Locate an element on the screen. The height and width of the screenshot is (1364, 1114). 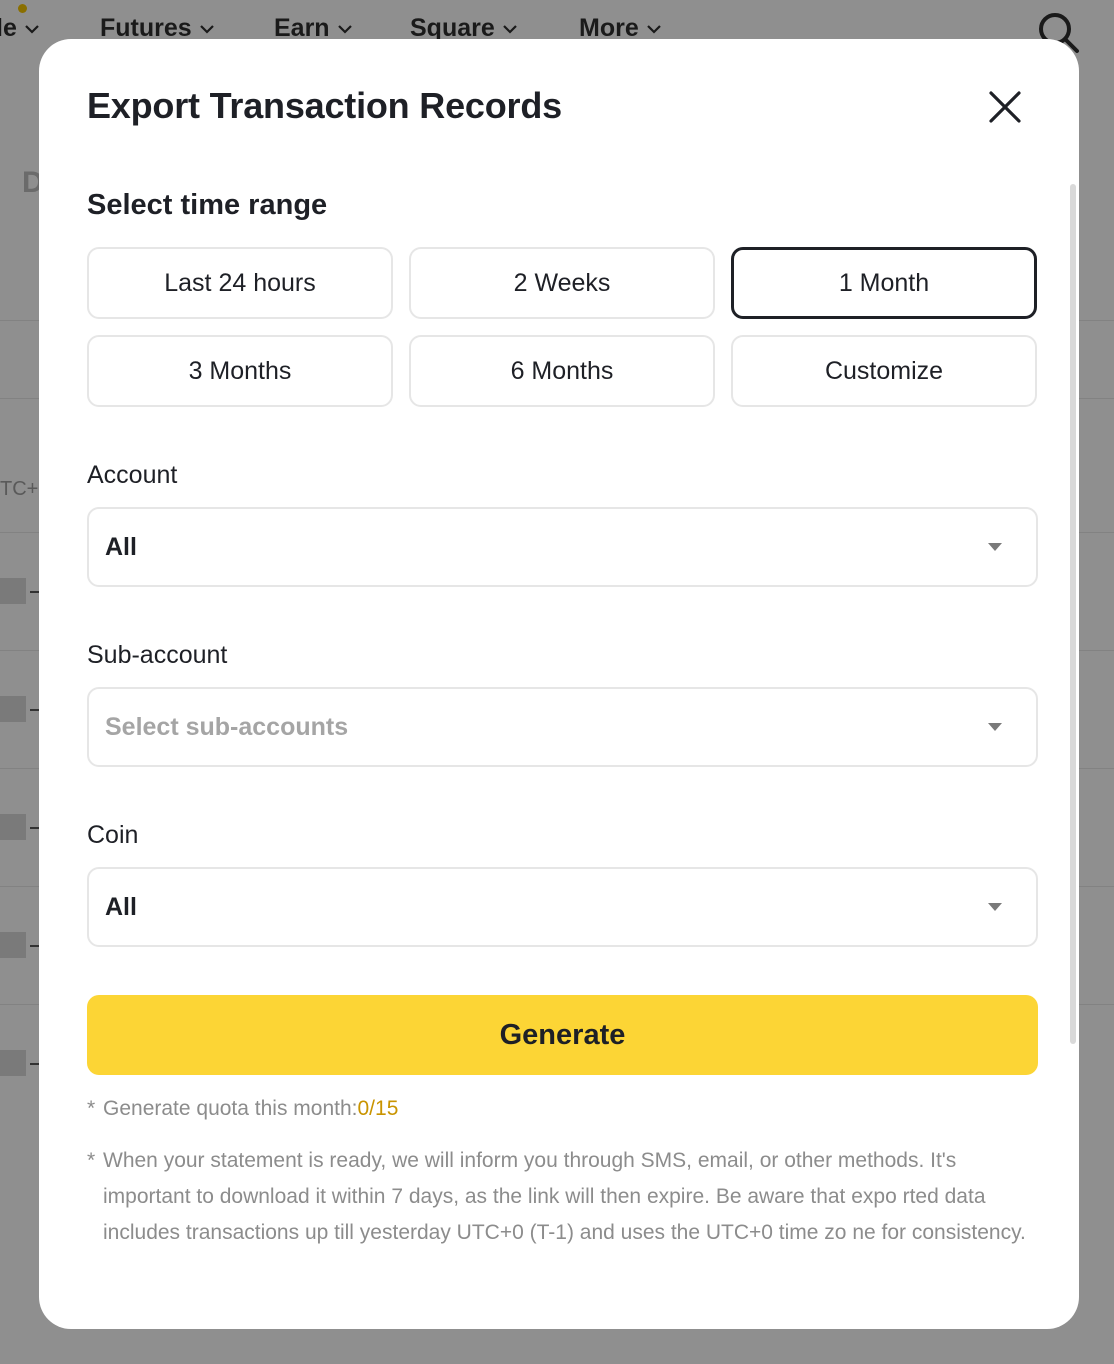
background-timezone-label: TC+ is located at coordinates (19, 489).